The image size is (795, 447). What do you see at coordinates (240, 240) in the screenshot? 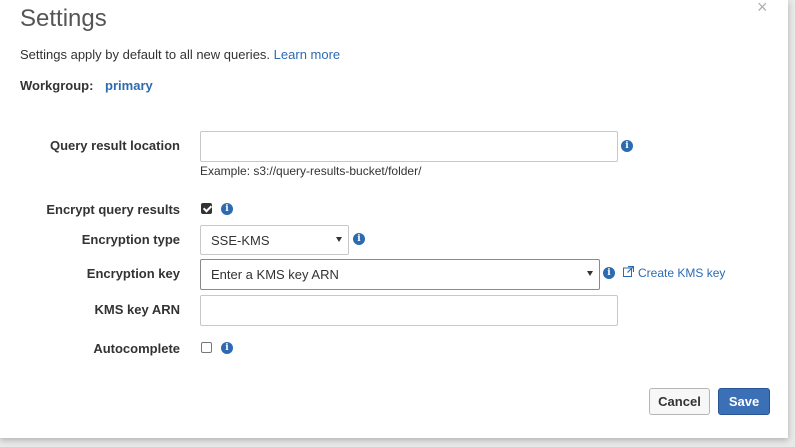
I see `encryption-type-value: SSE-KMS` at bounding box center [240, 240].